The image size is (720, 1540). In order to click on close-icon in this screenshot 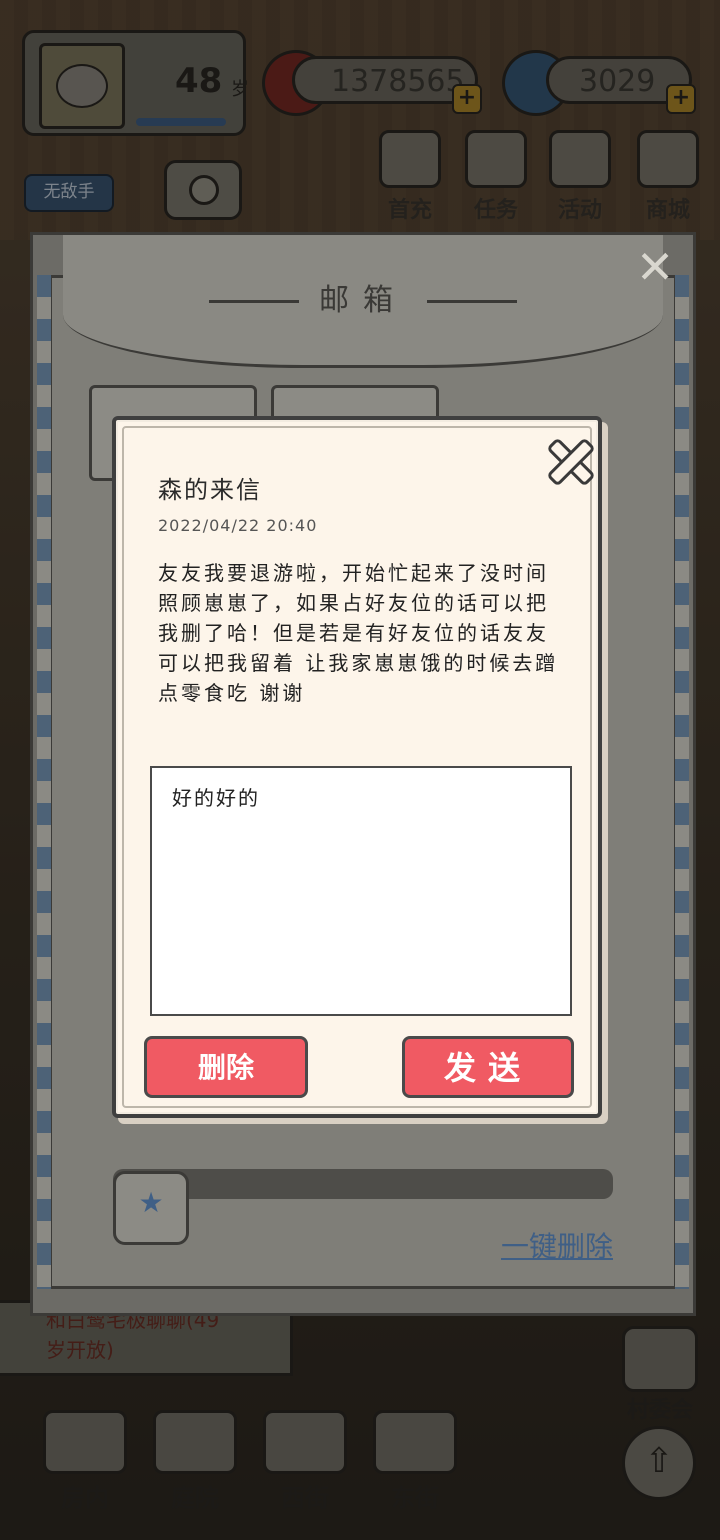, I will do `click(568, 458)`.